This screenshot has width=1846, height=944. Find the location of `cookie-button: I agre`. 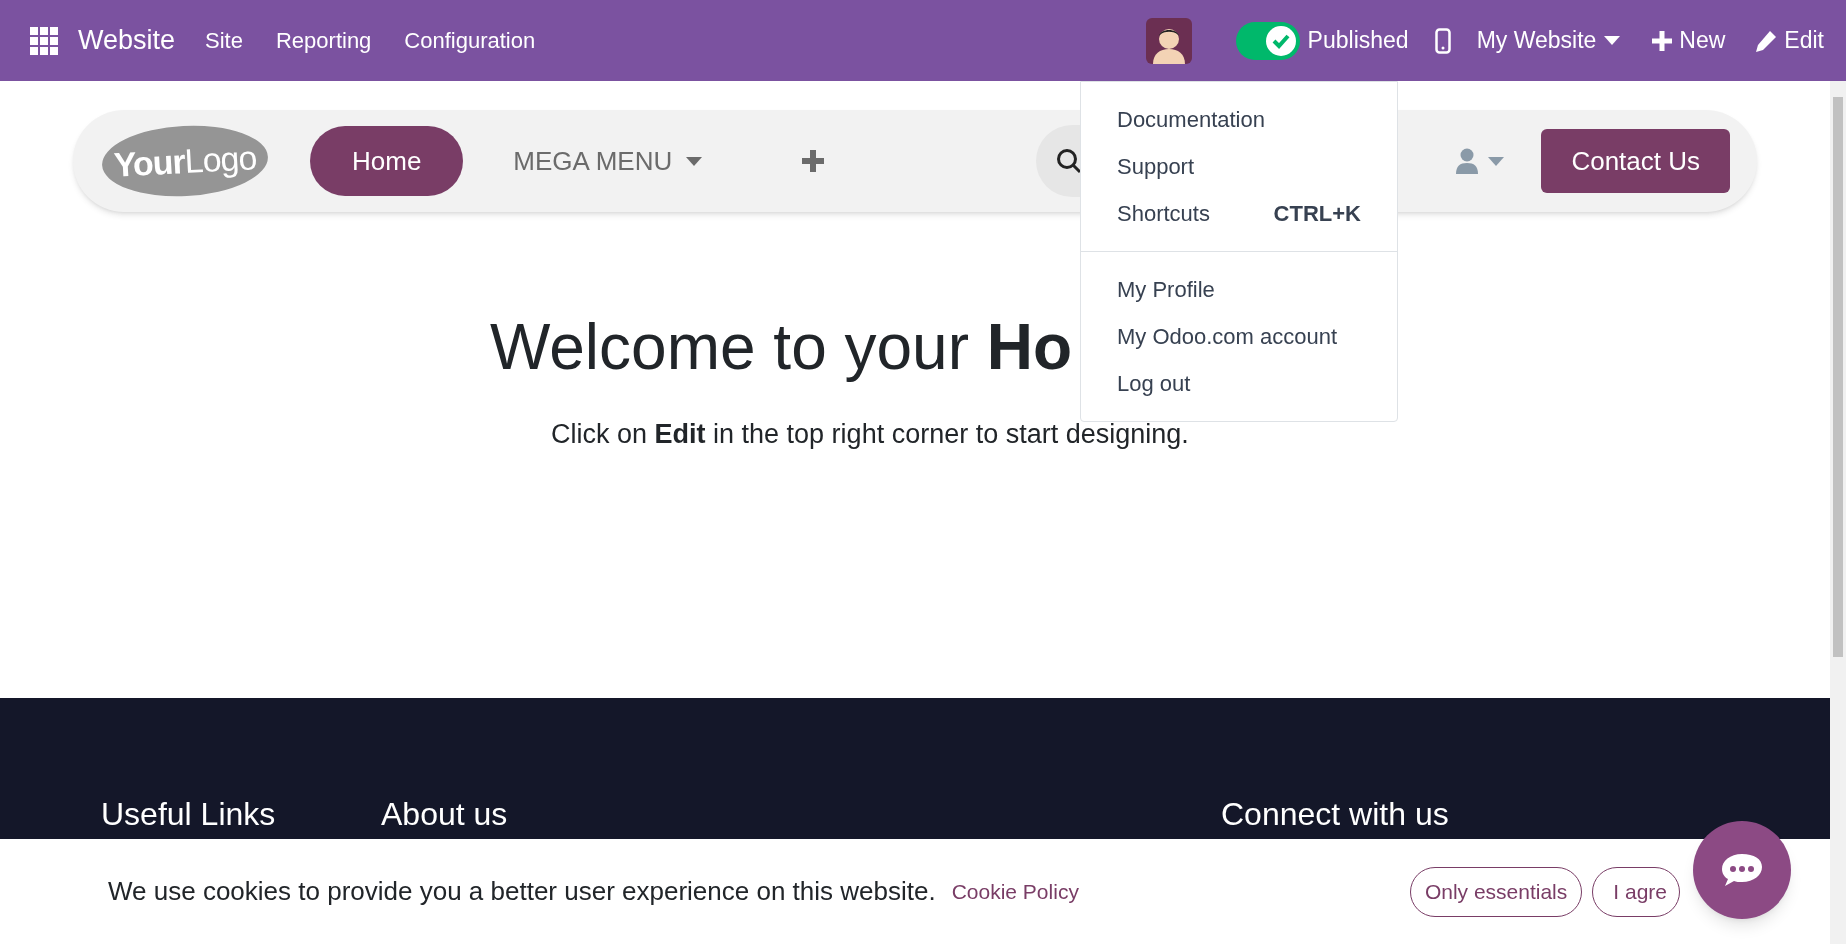

cookie-button: I agre is located at coordinates (1636, 891).